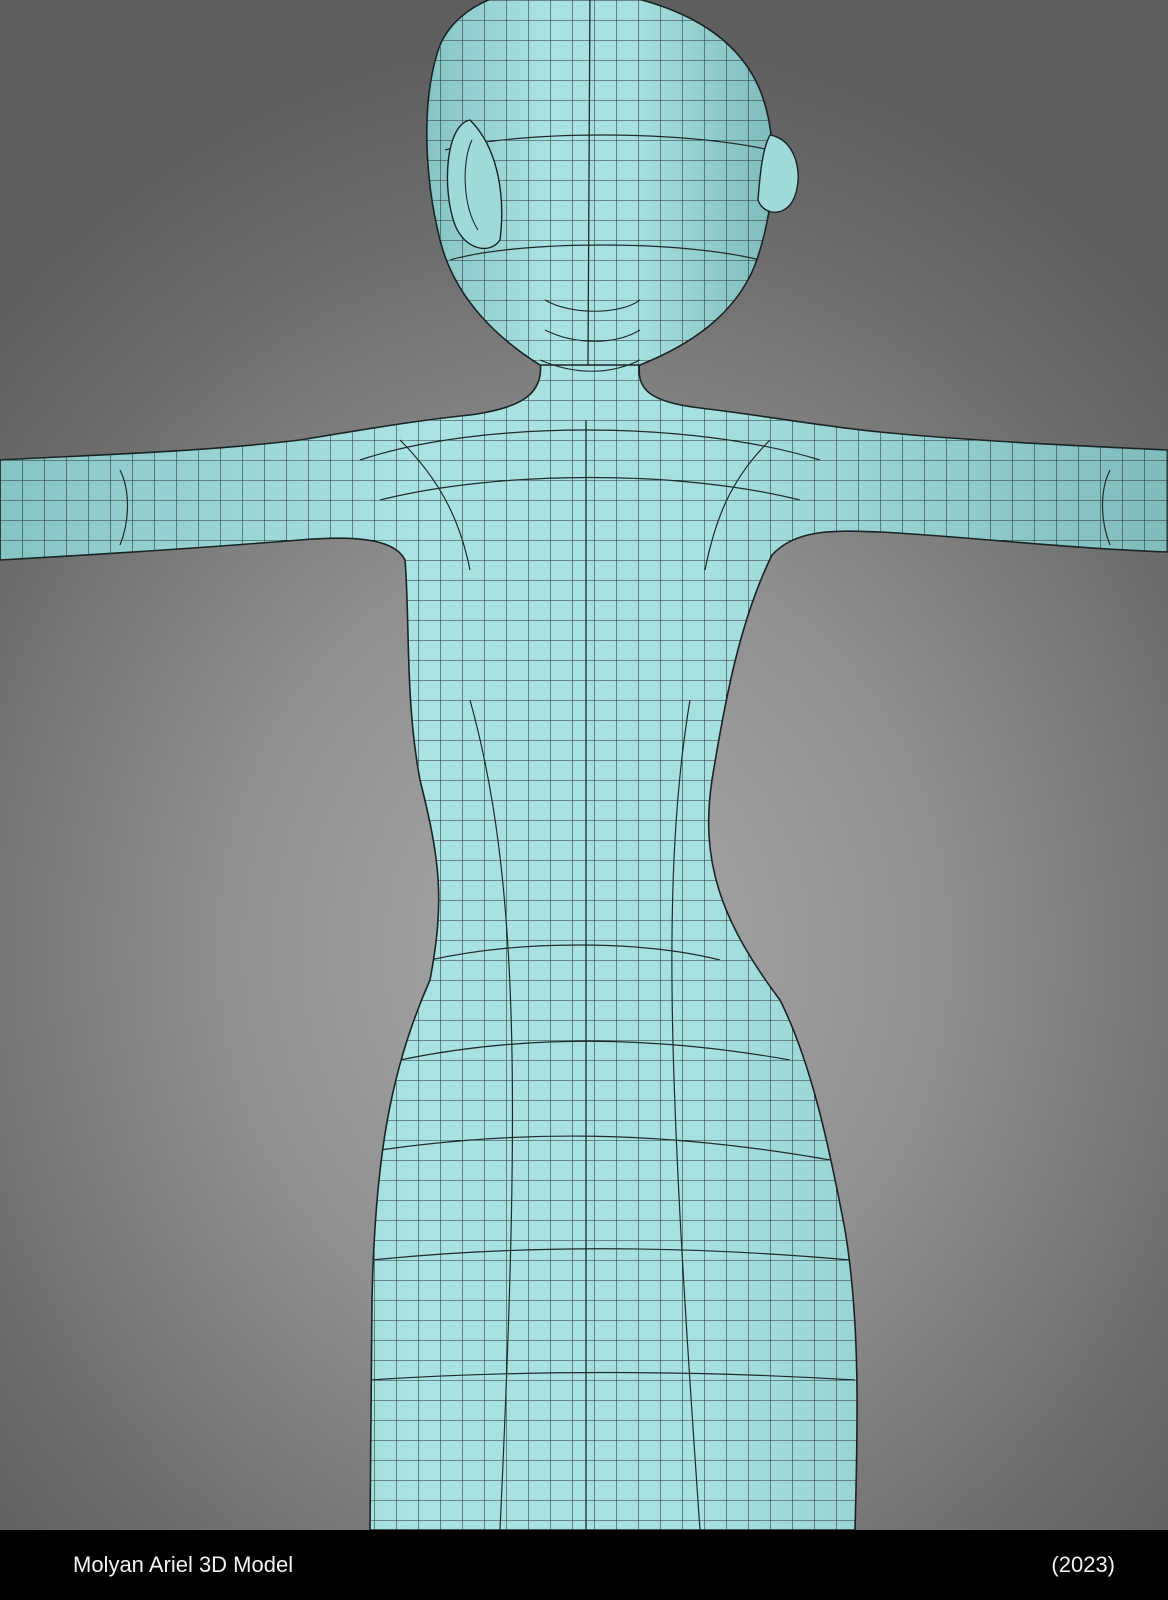 The height and width of the screenshot is (1600, 1168). I want to click on caption-title: Molyan Ariel 3D Model, so click(183, 1564).